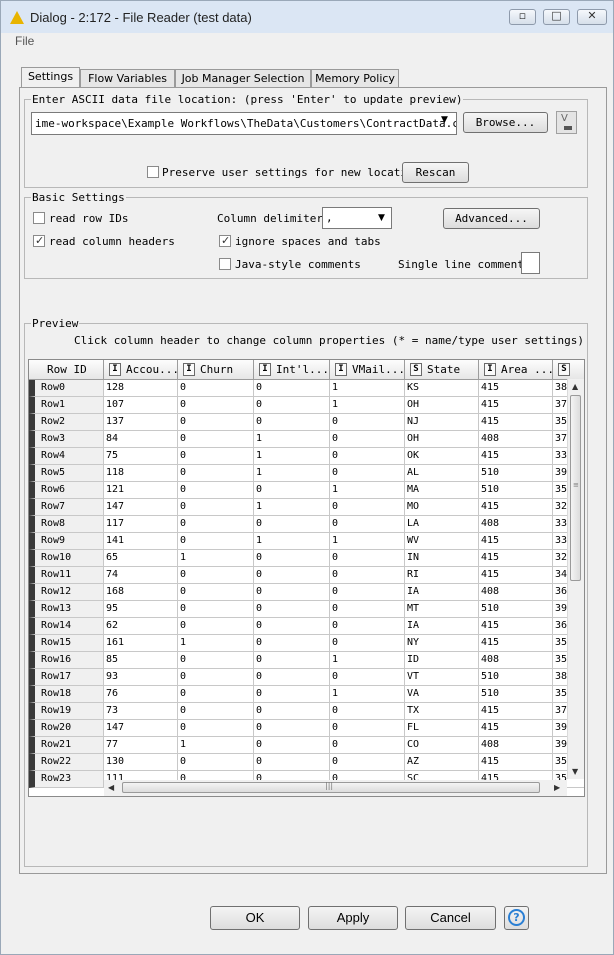 The height and width of the screenshot is (955, 614). I want to click on table-row: Row15 161 1 0 0 NY 415 35, so click(306, 643).